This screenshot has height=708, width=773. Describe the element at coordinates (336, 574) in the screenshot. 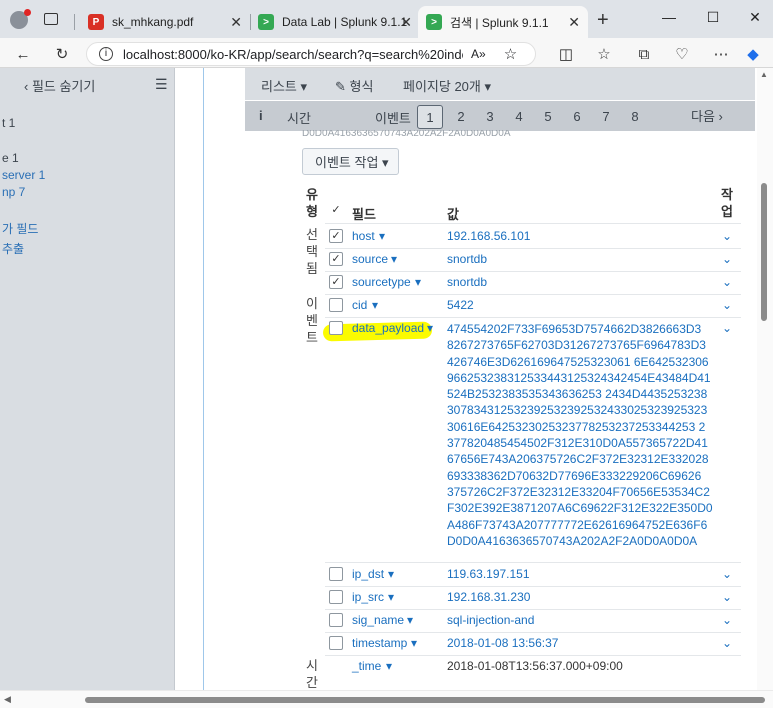

I see `field-checkbox-ip-dst` at that location.